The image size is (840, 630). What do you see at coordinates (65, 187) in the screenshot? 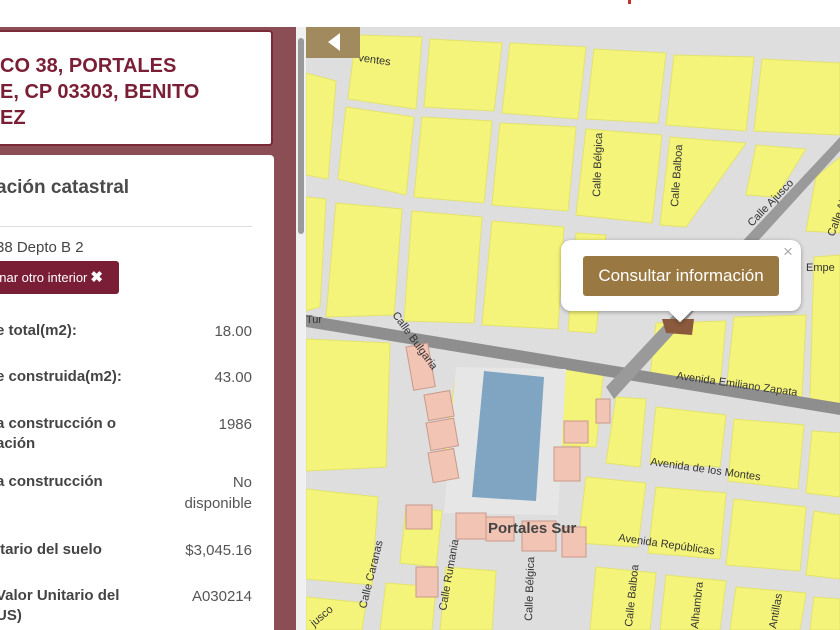
I see `info-title: ación catastral` at bounding box center [65, 187].